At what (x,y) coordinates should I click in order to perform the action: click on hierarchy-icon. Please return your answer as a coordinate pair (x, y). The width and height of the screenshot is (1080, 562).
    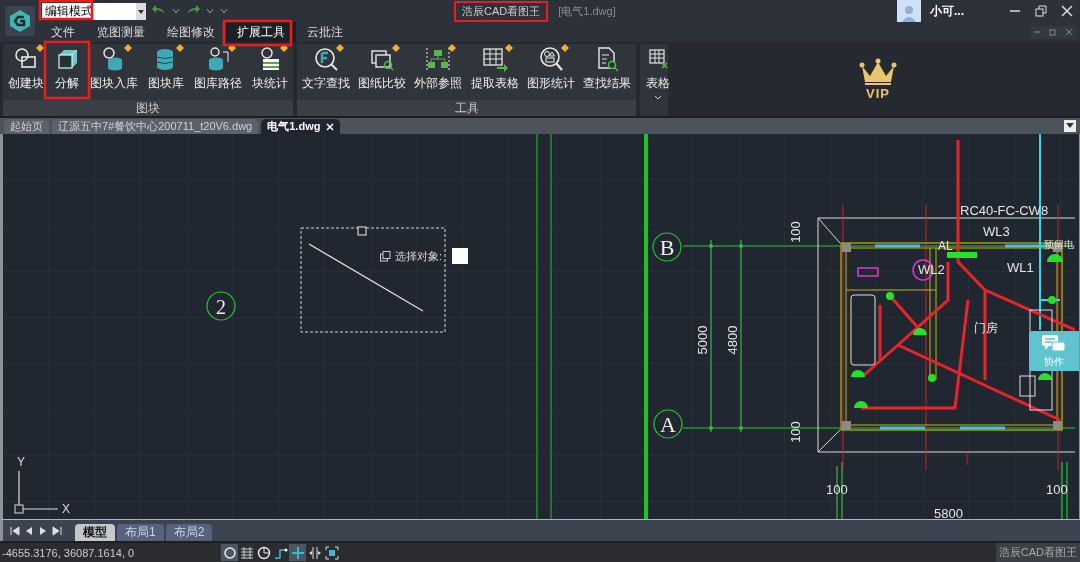
    Looking at the image, I should click on (438, 59).